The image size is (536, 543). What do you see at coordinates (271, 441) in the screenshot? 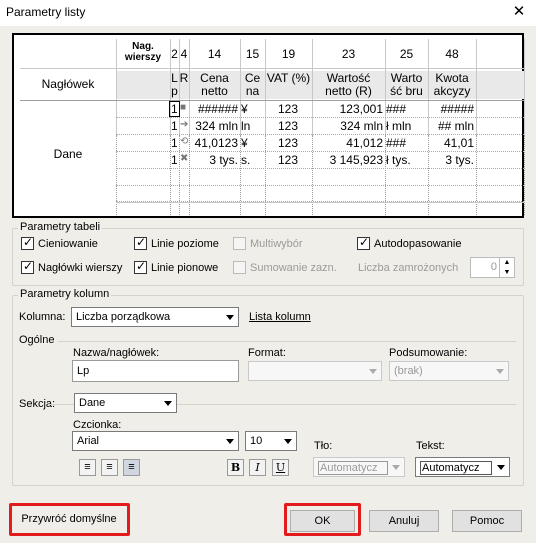
I see `font-size-select: 10` at bounding box center [271, 441].